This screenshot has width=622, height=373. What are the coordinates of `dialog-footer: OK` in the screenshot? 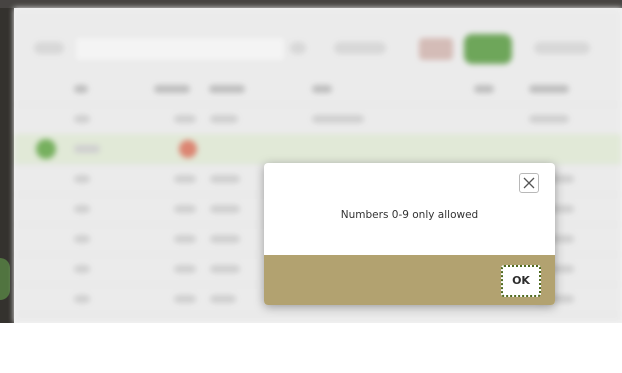 It's located at (409, 280).